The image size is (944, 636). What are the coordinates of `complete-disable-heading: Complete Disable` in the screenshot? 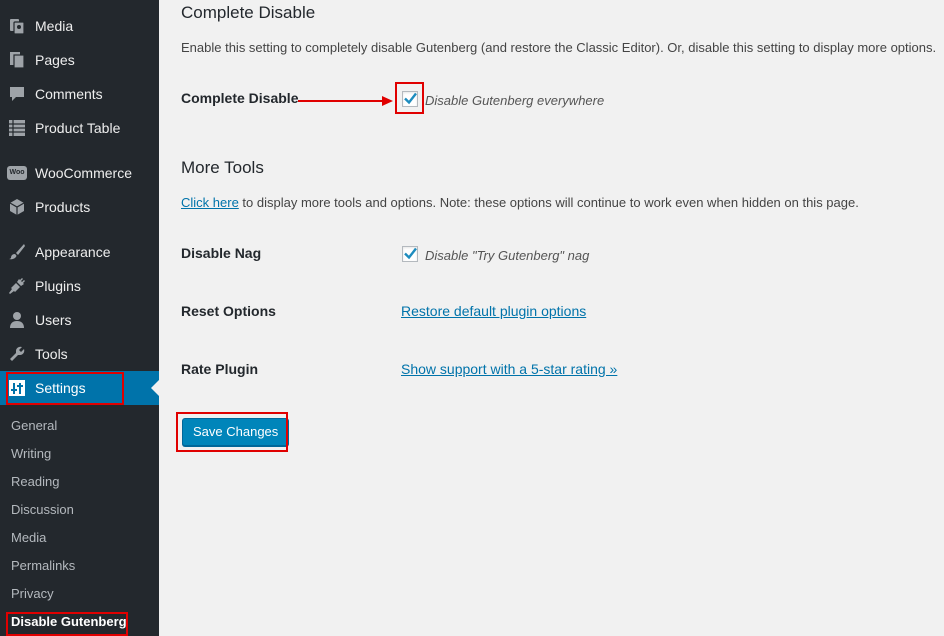 It's located at (248, 12).